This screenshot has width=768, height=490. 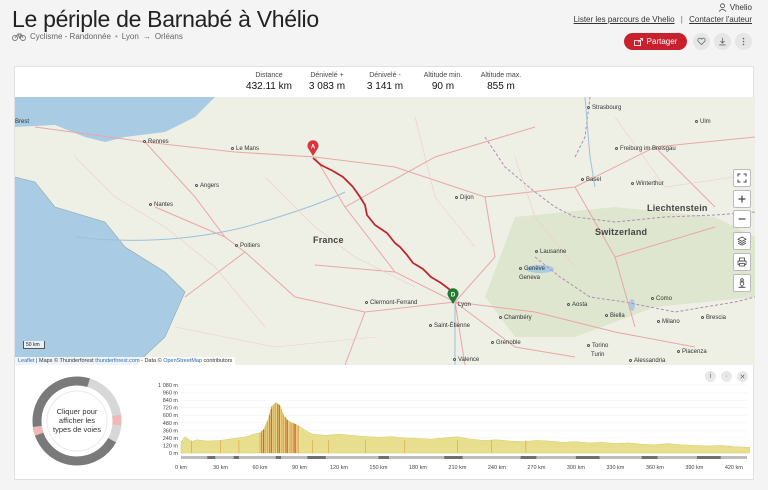 What do you see at coordinates (130, 36) in the screenshot?
I see `route-from: Lyon` at bounding box center [130, 36].